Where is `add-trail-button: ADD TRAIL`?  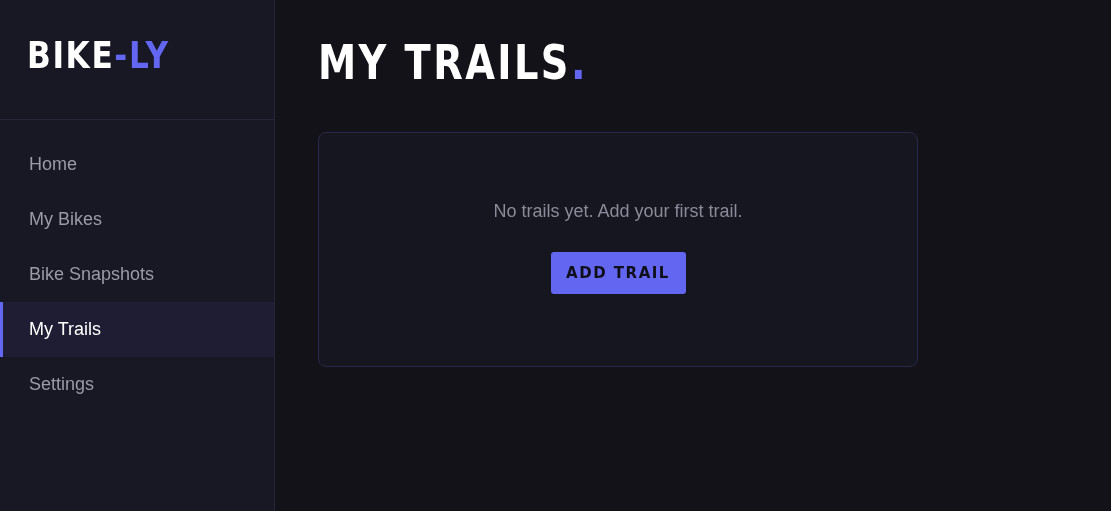
add-trail-button: ADD TRAIL is located at coordinates (618, 273).